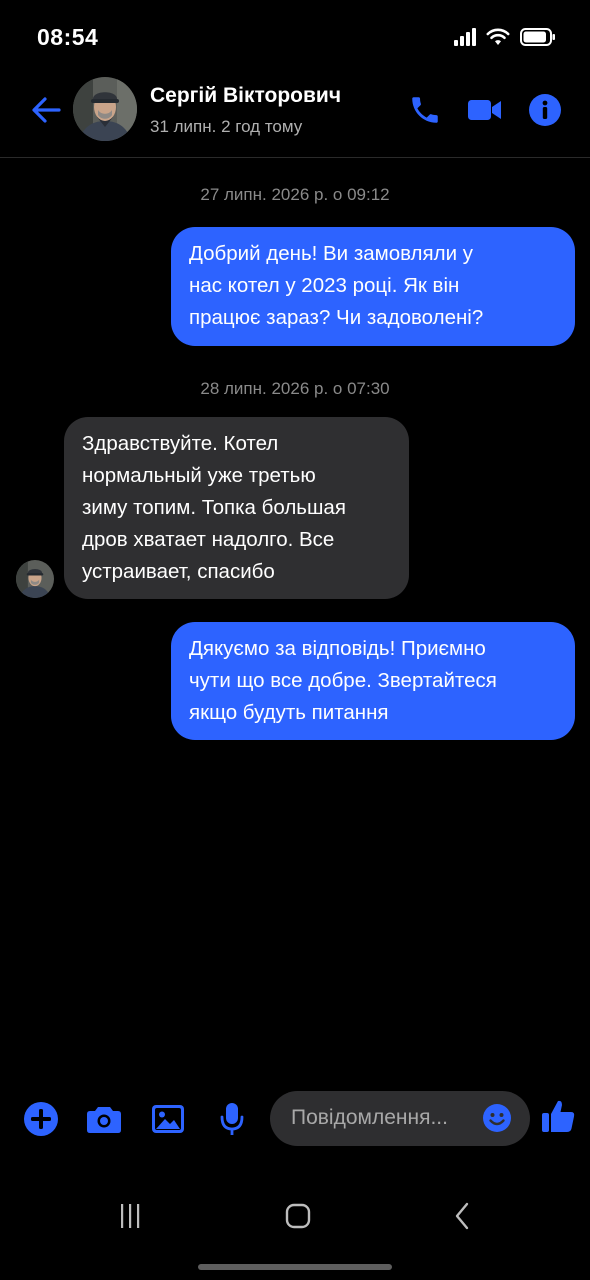 This screenshot has height=1280, width=590. I want to click on home-button, so click(298, 1216).